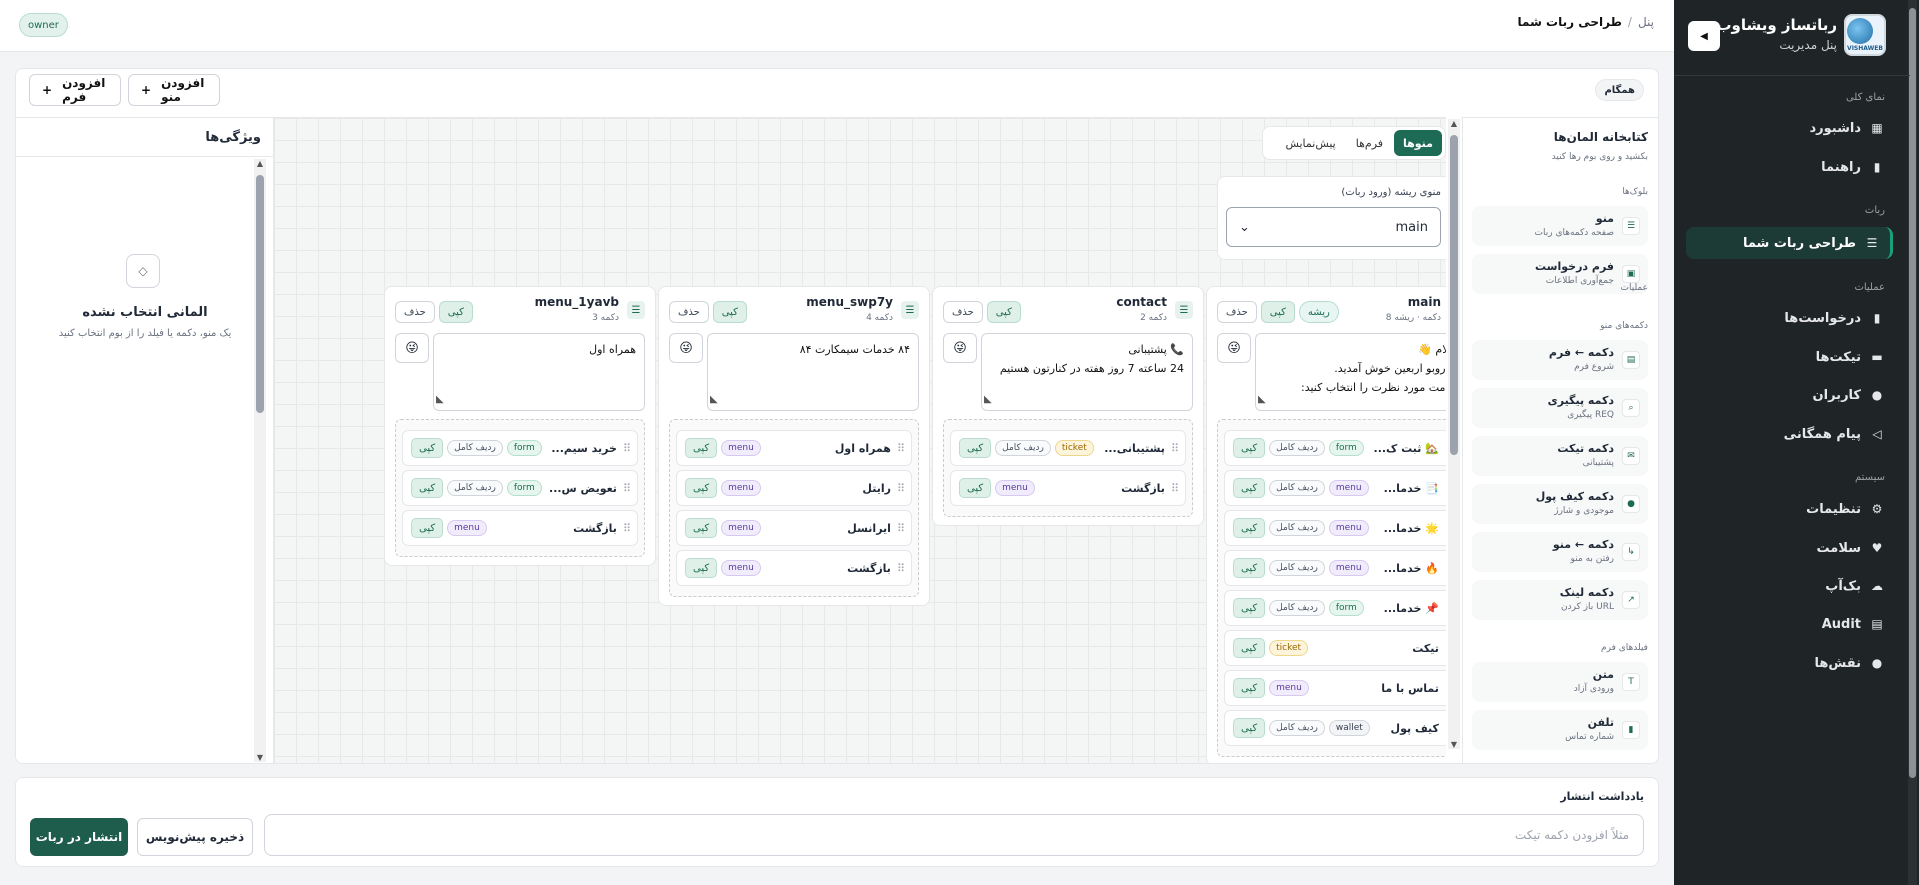  I want to click on menu-button-row: کپی ردیف کامل ticket پشتیبانی... ⠿, so click(1068, 448).